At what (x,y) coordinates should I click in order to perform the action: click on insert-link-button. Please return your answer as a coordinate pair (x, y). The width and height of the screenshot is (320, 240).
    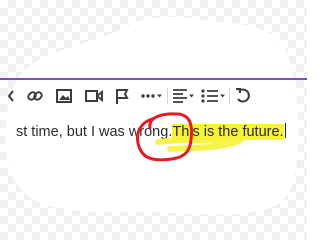
    Looking at the image, I should click on (35, 96).